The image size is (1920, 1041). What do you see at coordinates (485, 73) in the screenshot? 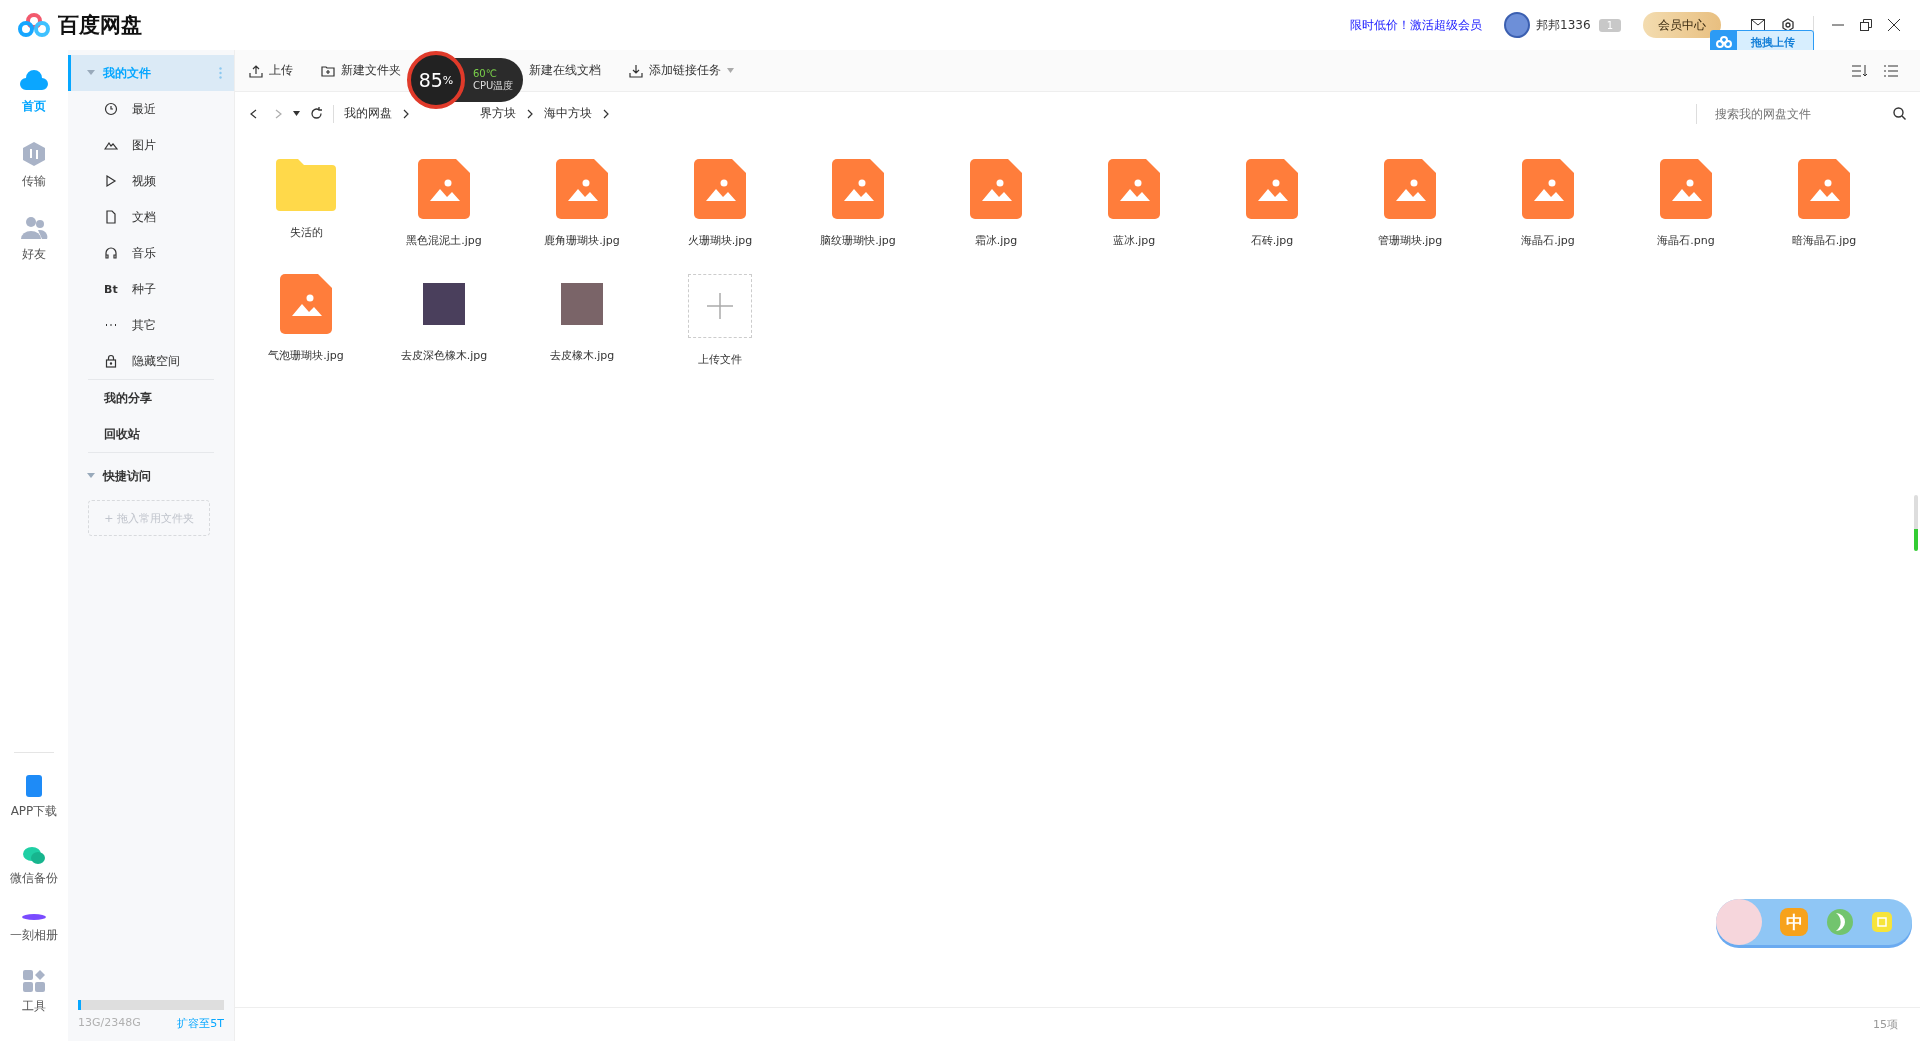
I see `cpu-temperature: 60℃` at bounding box center [485, 73].